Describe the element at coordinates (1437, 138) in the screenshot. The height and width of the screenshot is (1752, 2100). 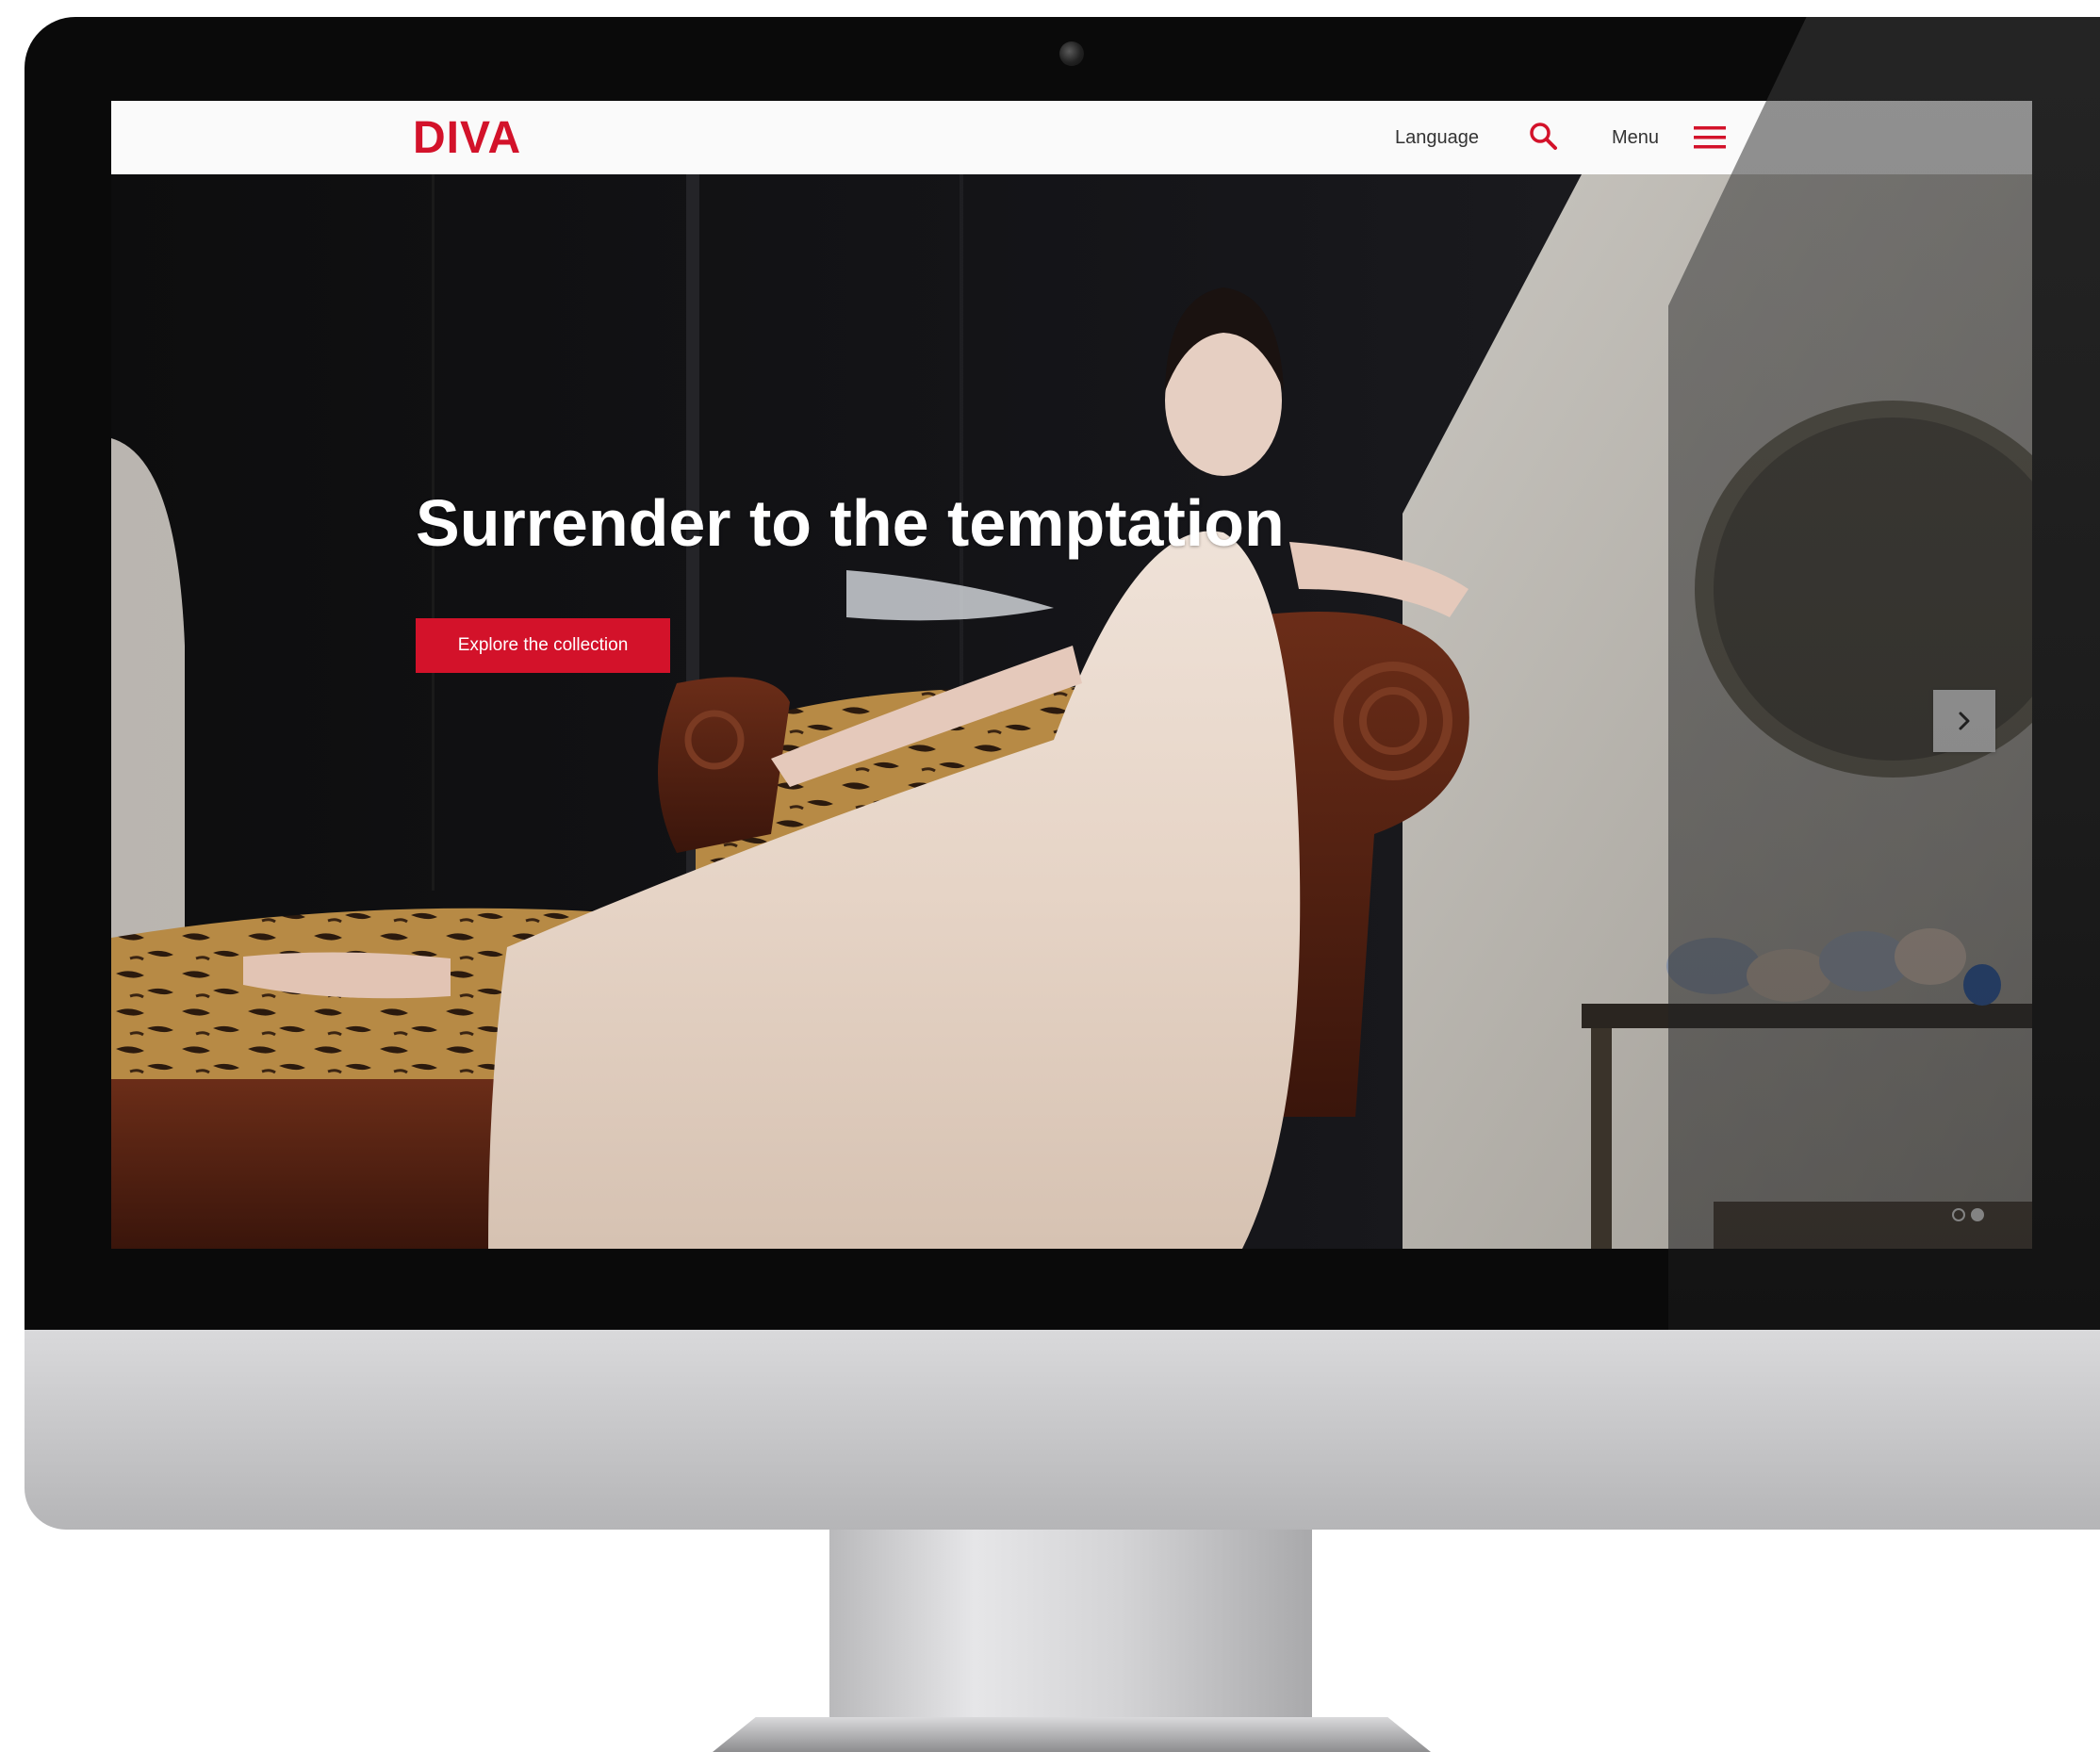
I see `language-link: Language` at that location.